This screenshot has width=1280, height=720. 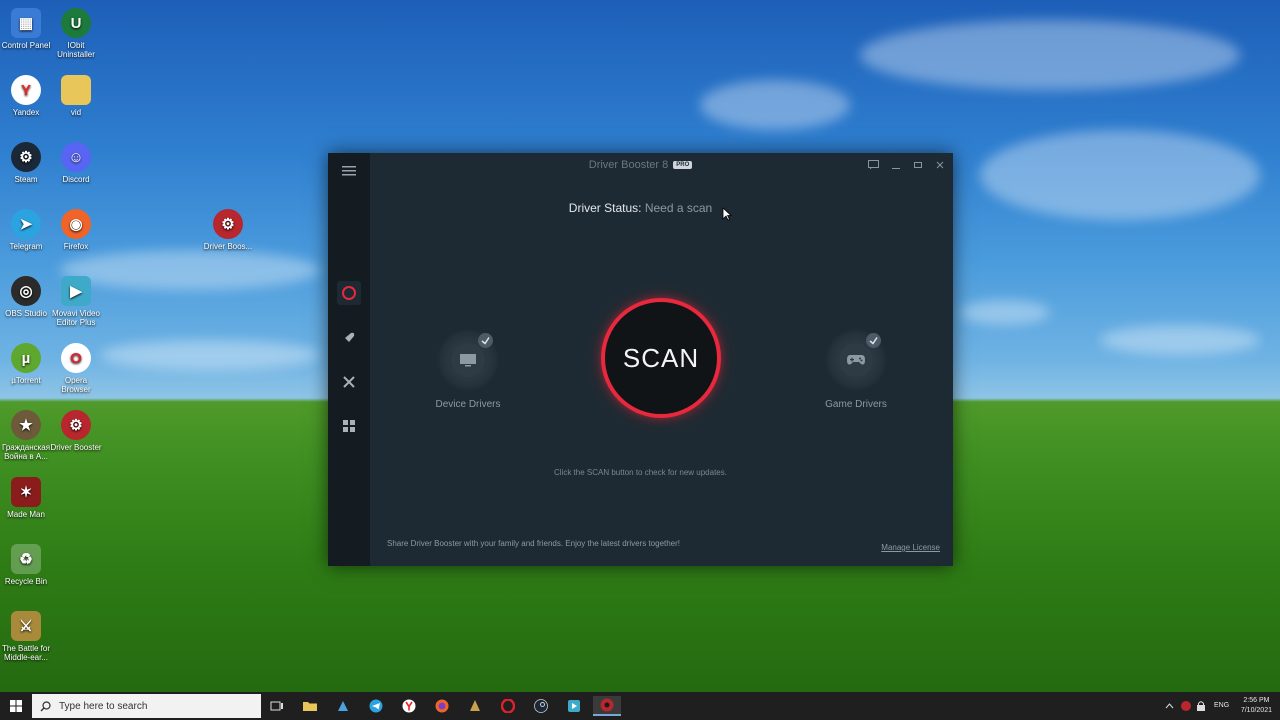 What do you see at coordinates (1169, 706) in the screenshot?
I see `show-hidden-icons-chevron-icon` at bounding box center [1169, 706].